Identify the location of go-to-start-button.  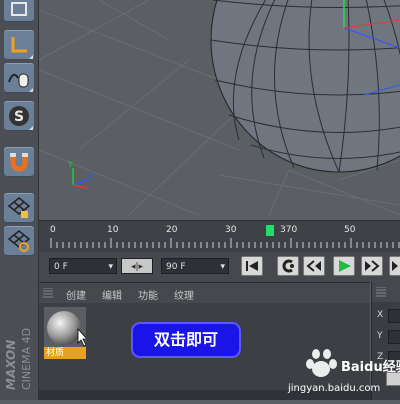
(252, 266).